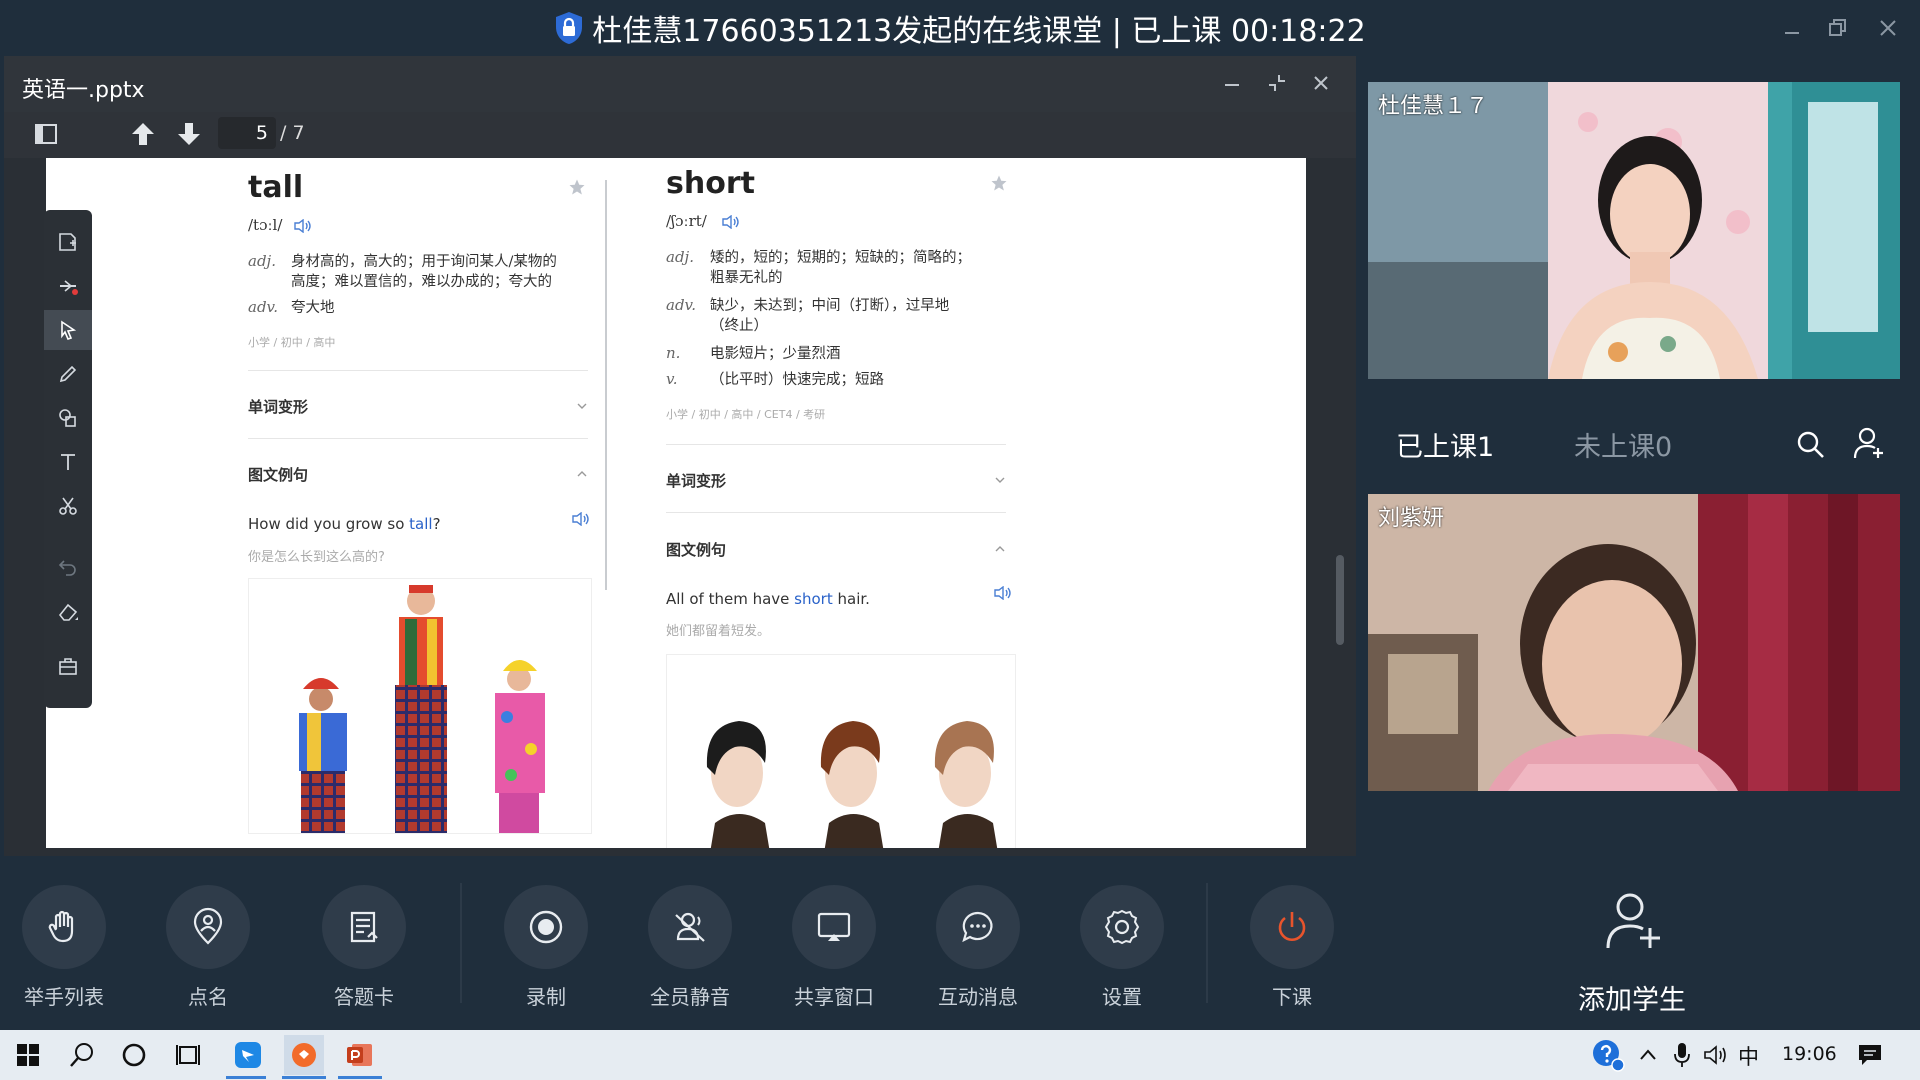 The image size is (1920, 1080). What do you see at coordinates (746, 414) in the screenshot?
I see `level-tags: 小学 / 初中 / 高中 / CET4 / 考研` at bounding box center [746, 414].